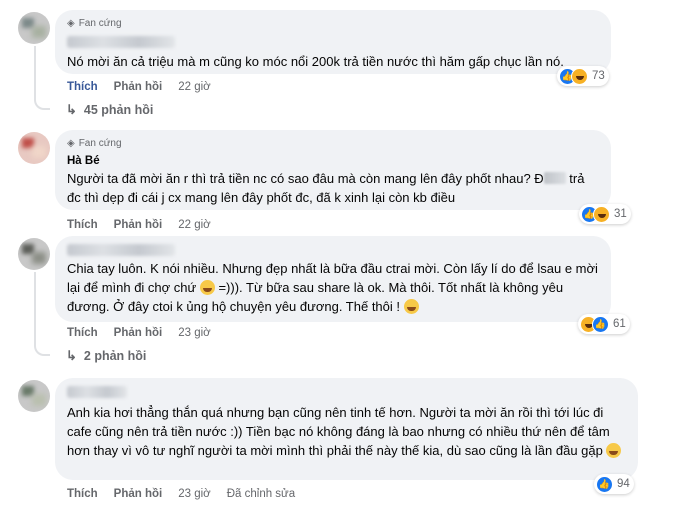 This screenshot has height=505, width=681. Describe the element at coordinates (623, 484) in the screenshot. I see `reaction-count: 94` at that location.